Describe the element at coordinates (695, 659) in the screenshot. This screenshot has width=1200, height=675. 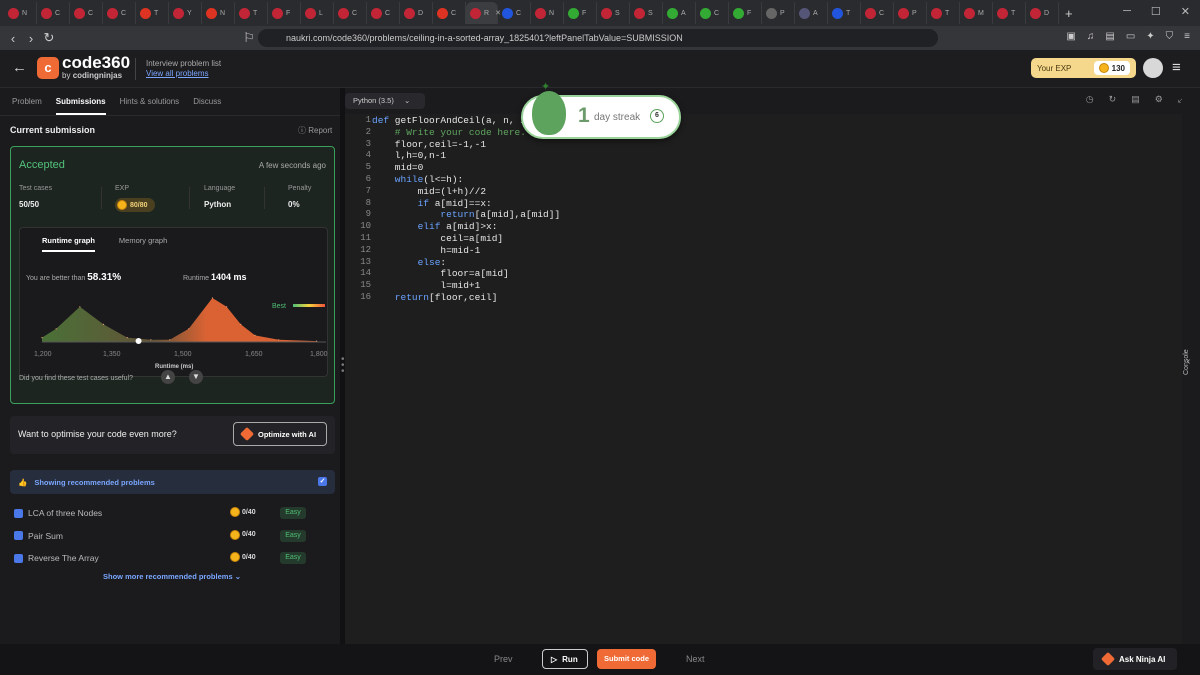
I see `next-button: Next` at that location.